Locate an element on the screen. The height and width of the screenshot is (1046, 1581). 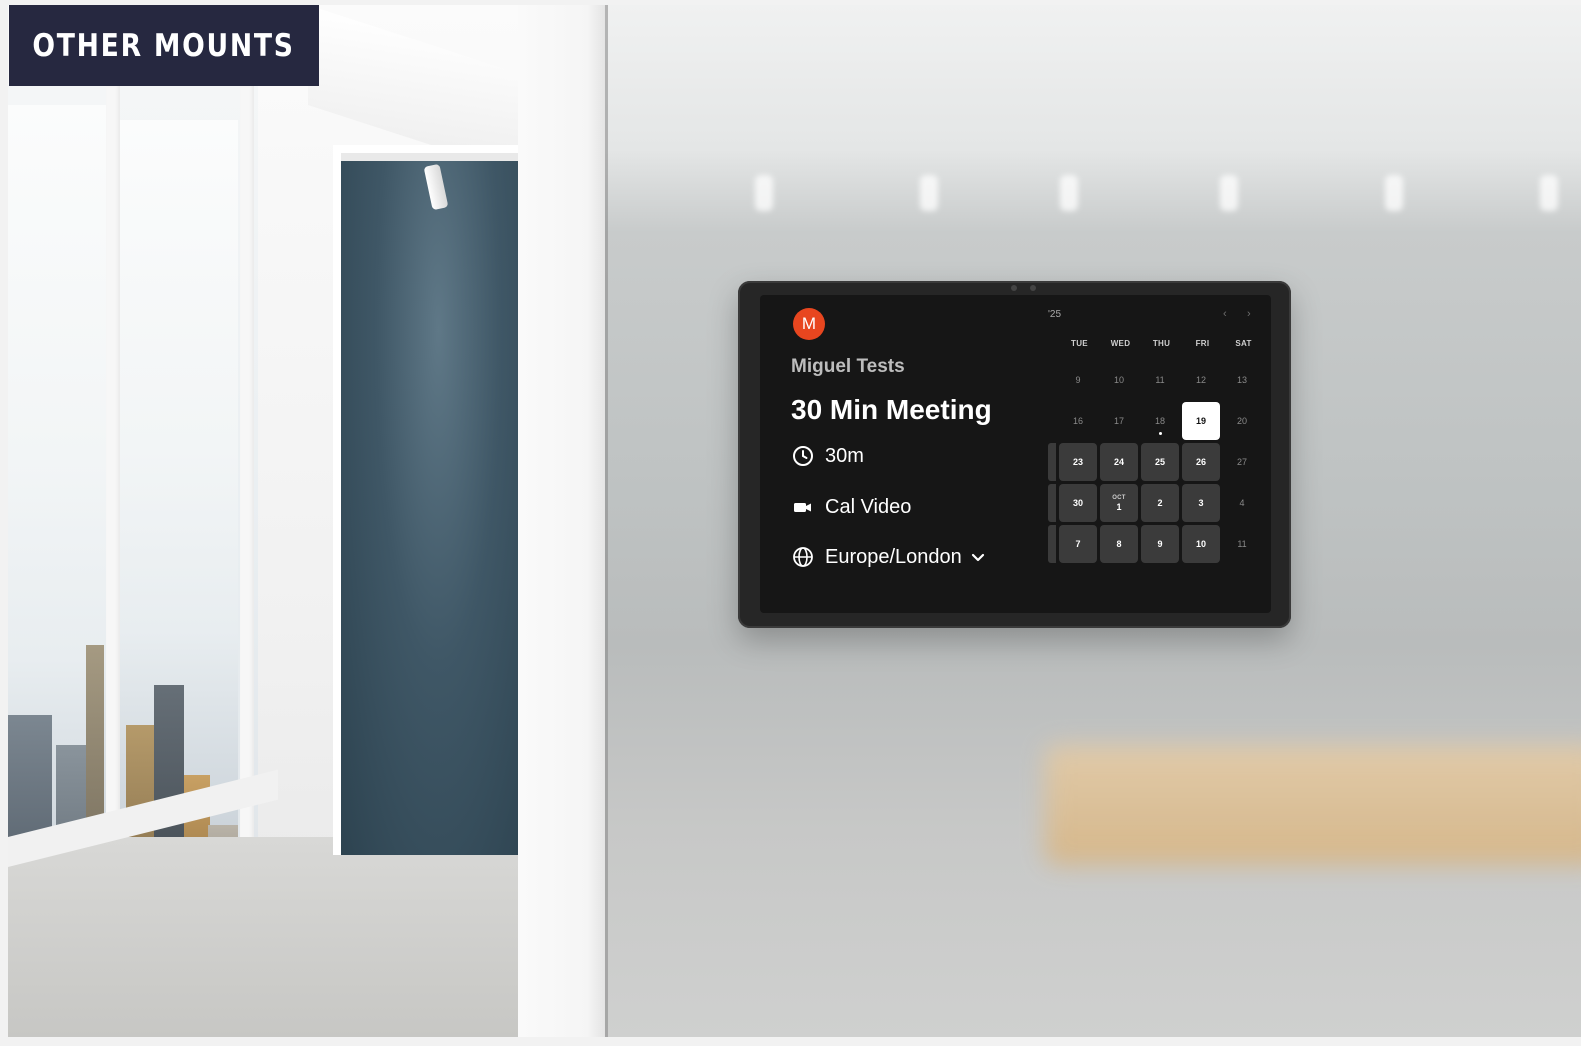
weekday-header: TUE WED THU FRI SAT is located at coordinates (1161, 343).